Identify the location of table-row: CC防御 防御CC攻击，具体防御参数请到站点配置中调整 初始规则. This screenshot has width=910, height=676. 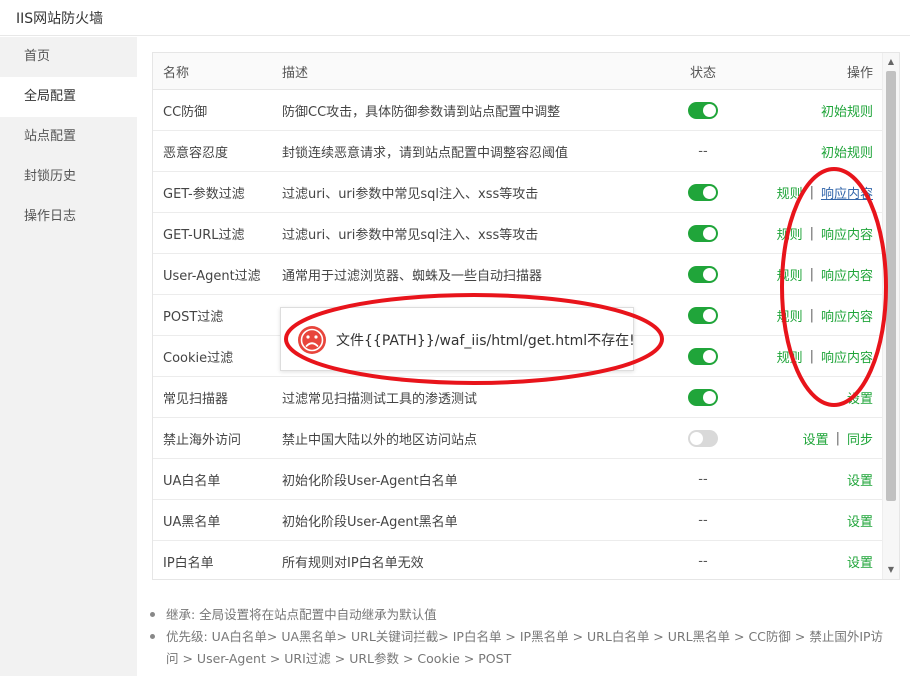
(518, 110).